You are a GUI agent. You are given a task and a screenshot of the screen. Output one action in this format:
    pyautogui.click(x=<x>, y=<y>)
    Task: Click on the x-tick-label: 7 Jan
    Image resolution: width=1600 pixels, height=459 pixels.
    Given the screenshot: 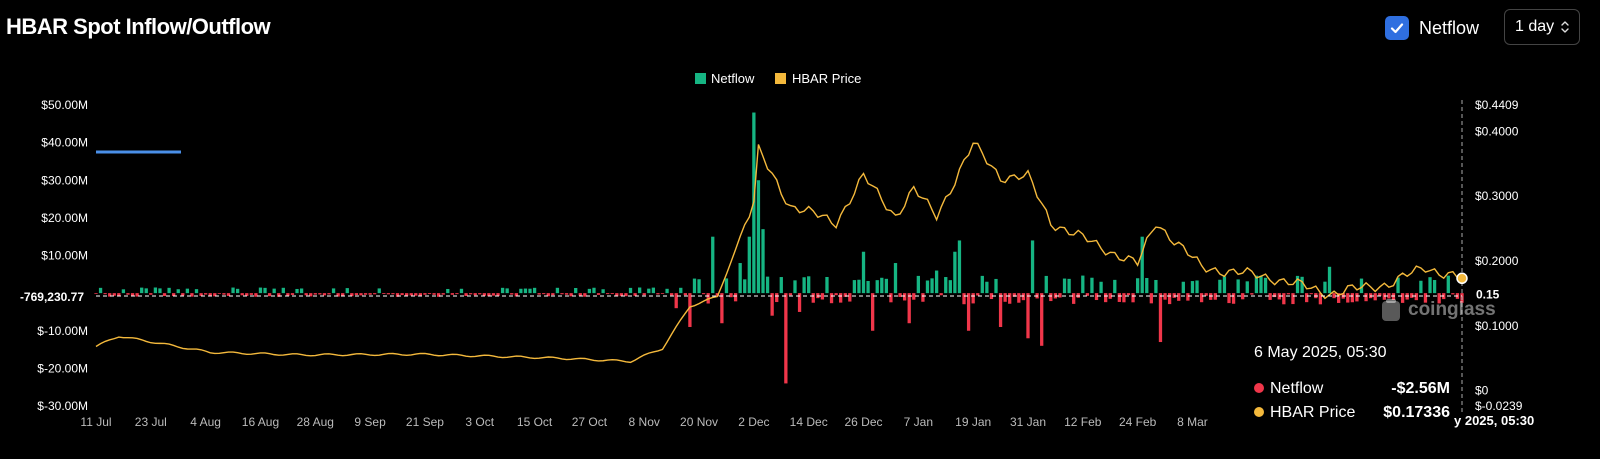 What is the action you would take?
    pyautogui.click(x=918, y=422)
    